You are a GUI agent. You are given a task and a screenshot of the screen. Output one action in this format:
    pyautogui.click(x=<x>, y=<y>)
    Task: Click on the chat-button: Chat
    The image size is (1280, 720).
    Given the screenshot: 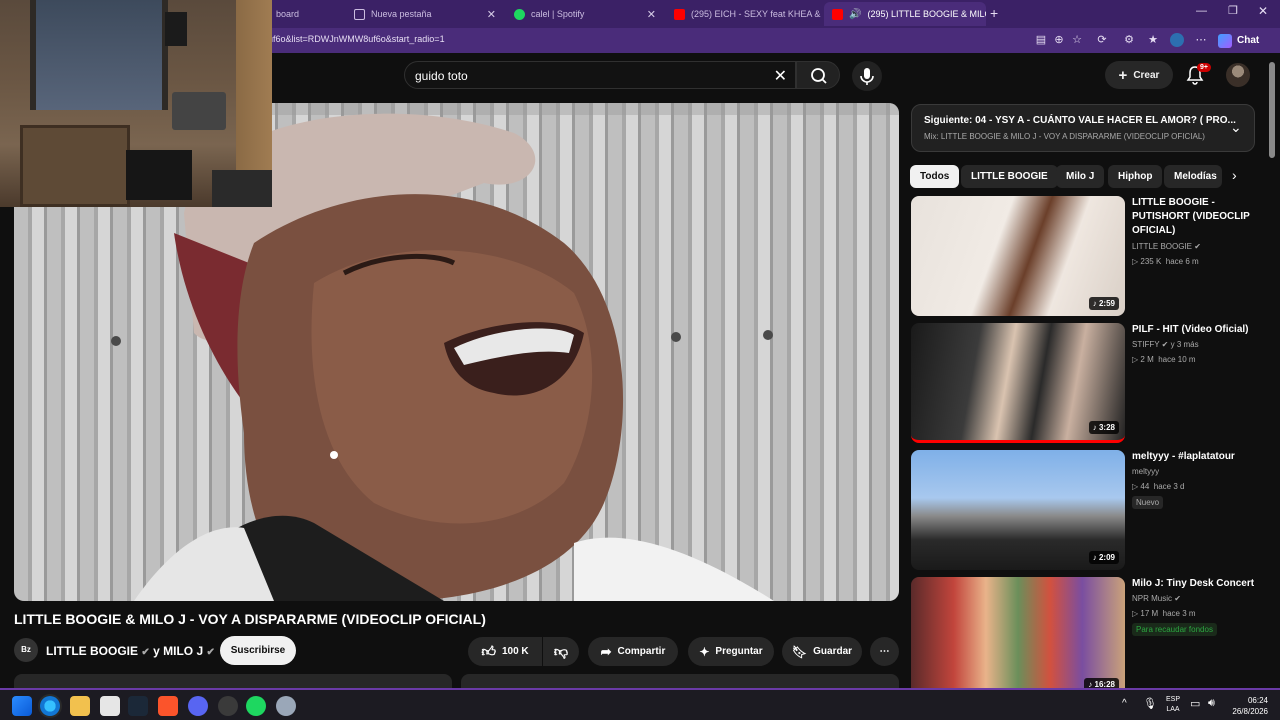 What is the action you would take?
    pyautogui.click(x=1248, y=40)
    